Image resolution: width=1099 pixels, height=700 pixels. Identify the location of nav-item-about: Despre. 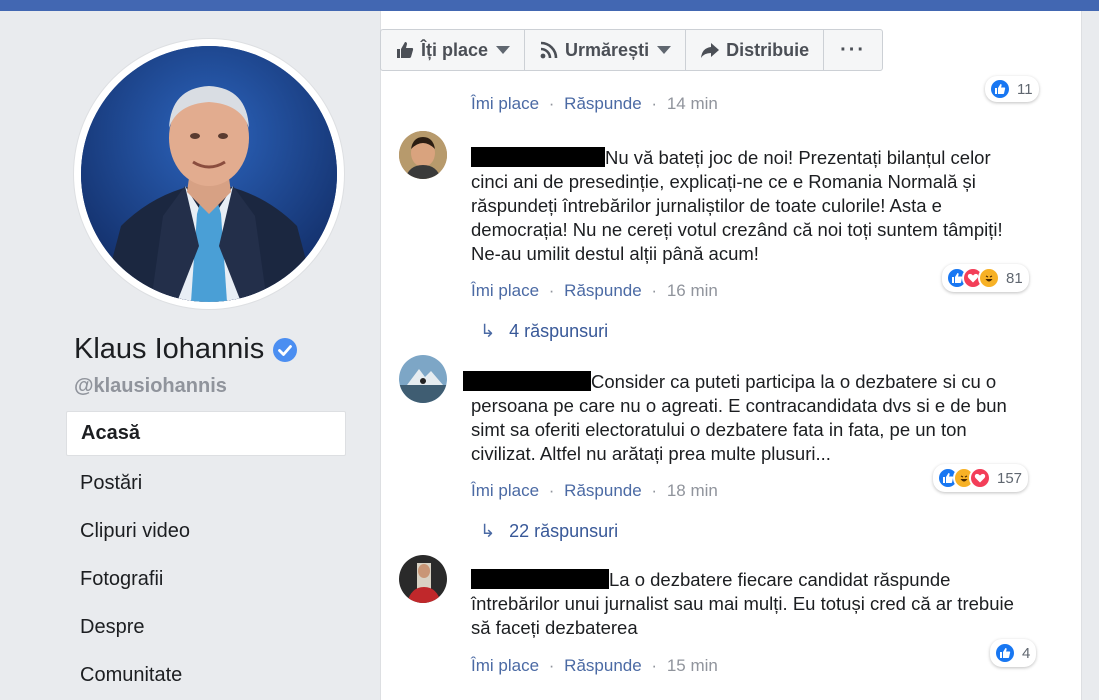
(206, 627).